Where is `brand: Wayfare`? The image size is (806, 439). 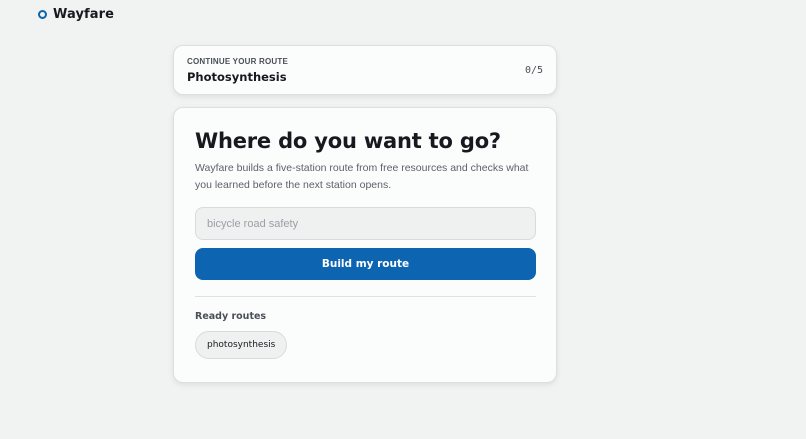
brand: Wayfare is located at coordinates (76, 14).